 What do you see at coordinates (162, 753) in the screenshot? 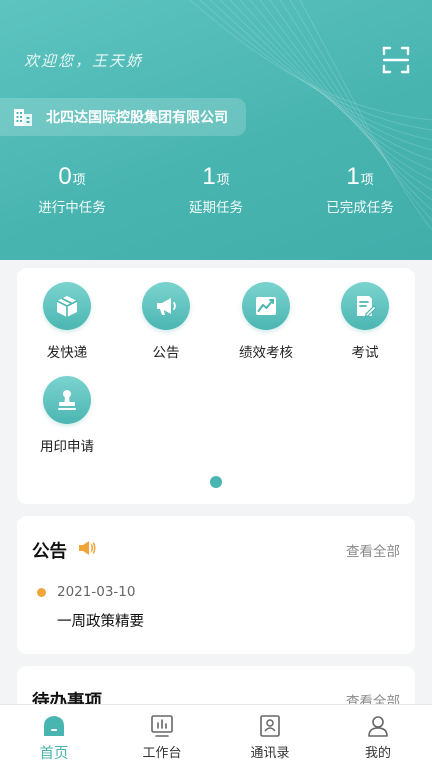
I see `tab-label: 工作台` at bounding box center [162, 753].